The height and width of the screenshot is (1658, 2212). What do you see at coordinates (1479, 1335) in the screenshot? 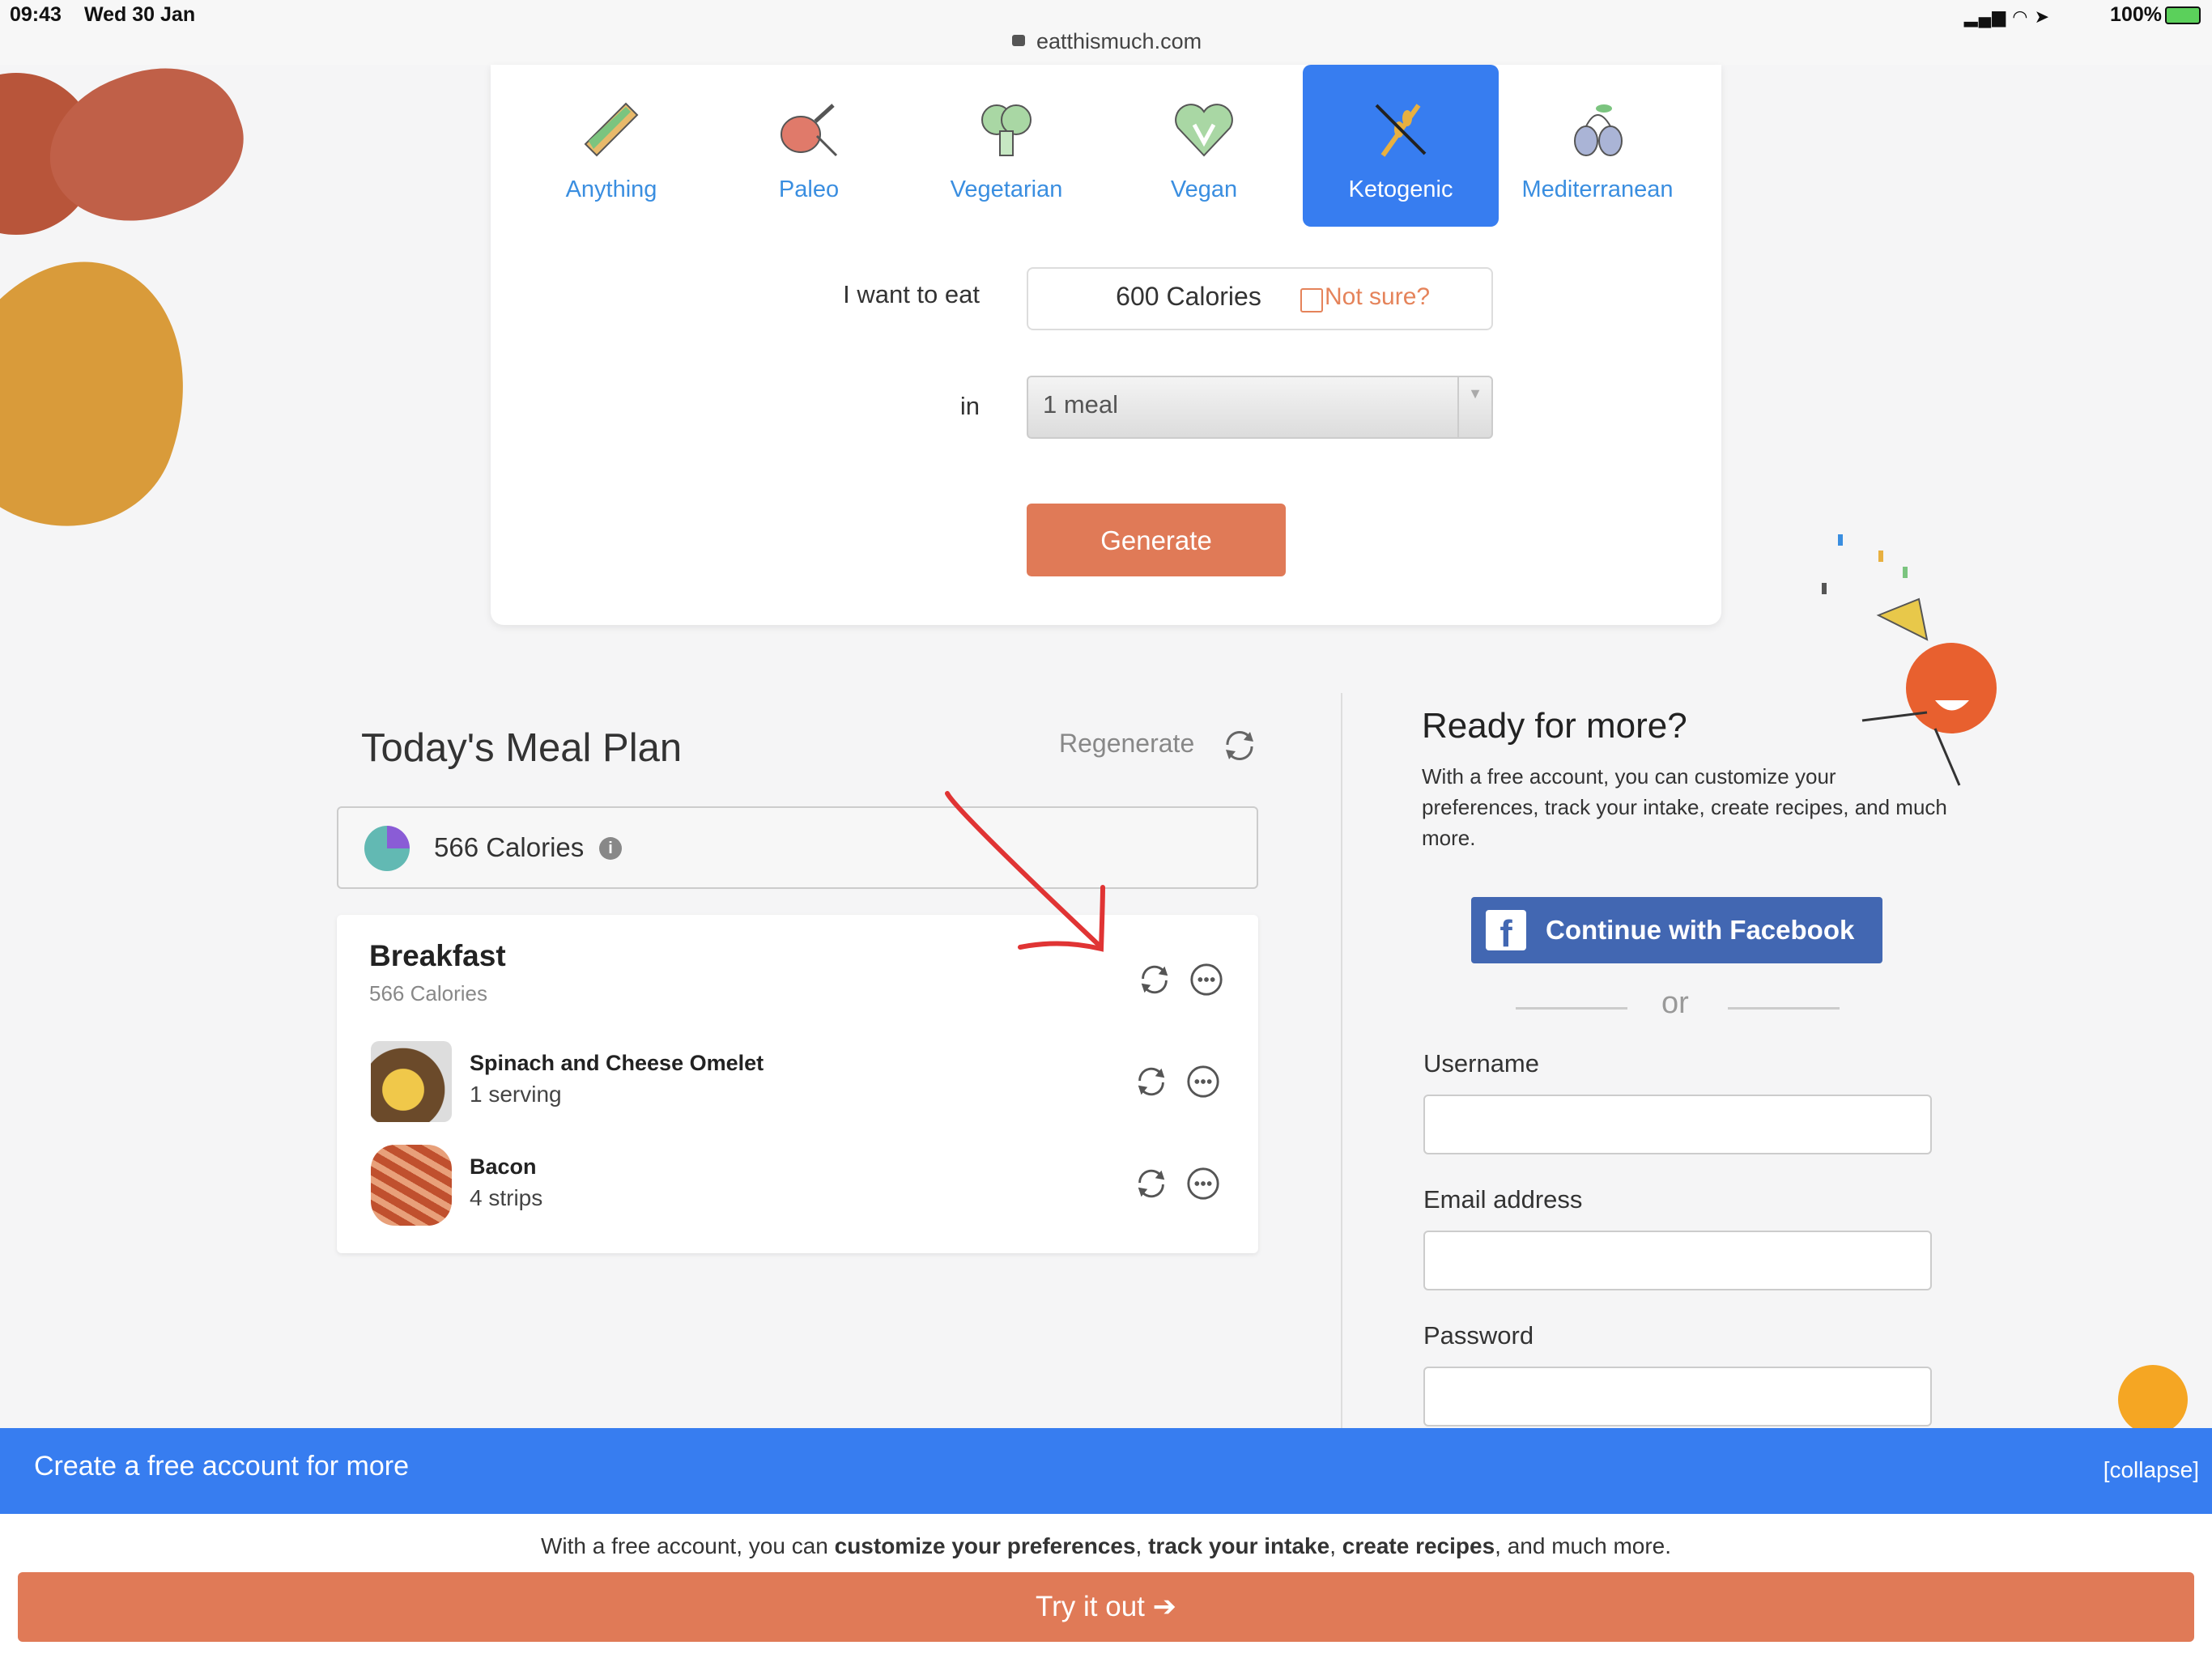
I see `password-label: Password` at bounding box center [1479, 1335].